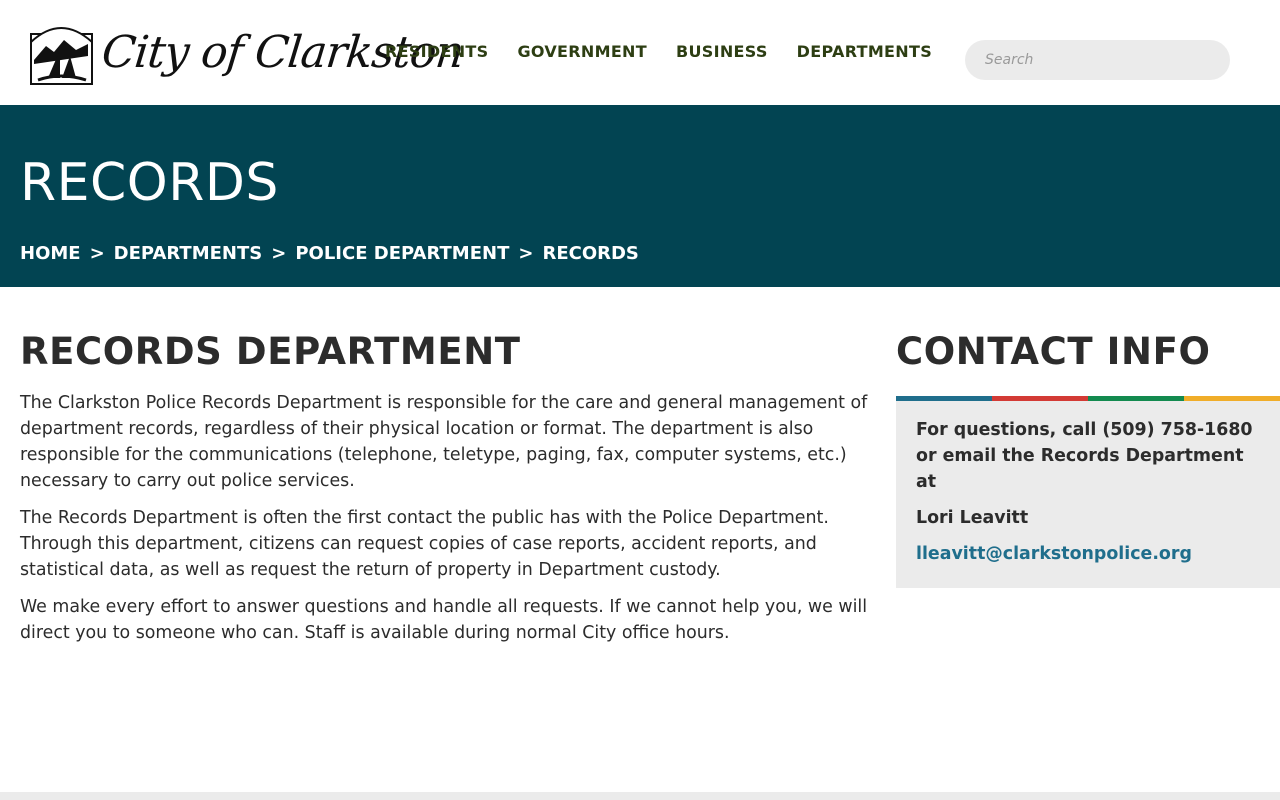  What do you see at coordinates (149, 183) in the screenshot?
I see `page-title: RECORDS` at bounding box center [149, 183].